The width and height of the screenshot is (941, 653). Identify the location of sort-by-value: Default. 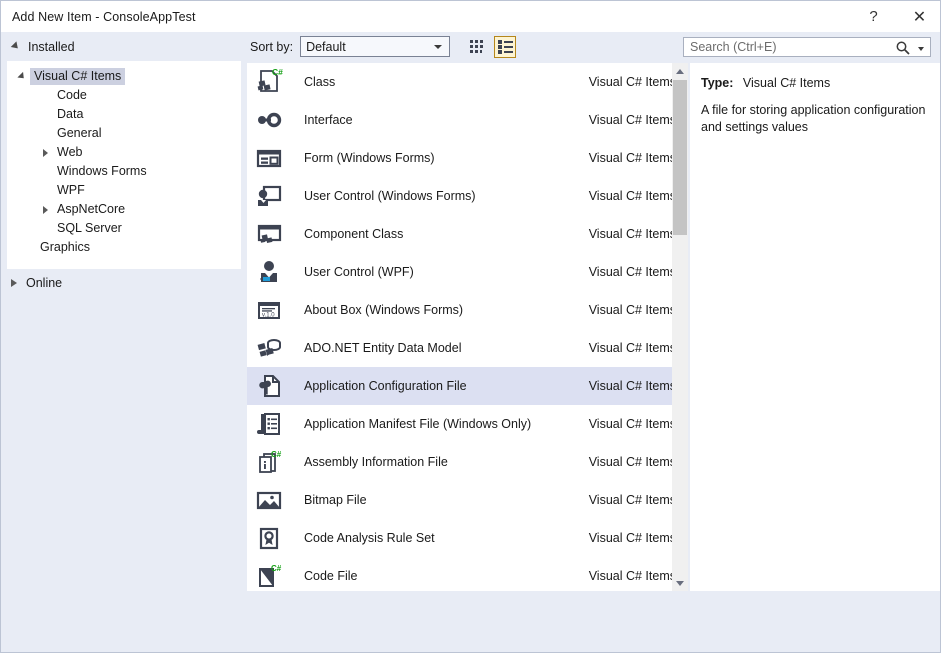
(326, 46).